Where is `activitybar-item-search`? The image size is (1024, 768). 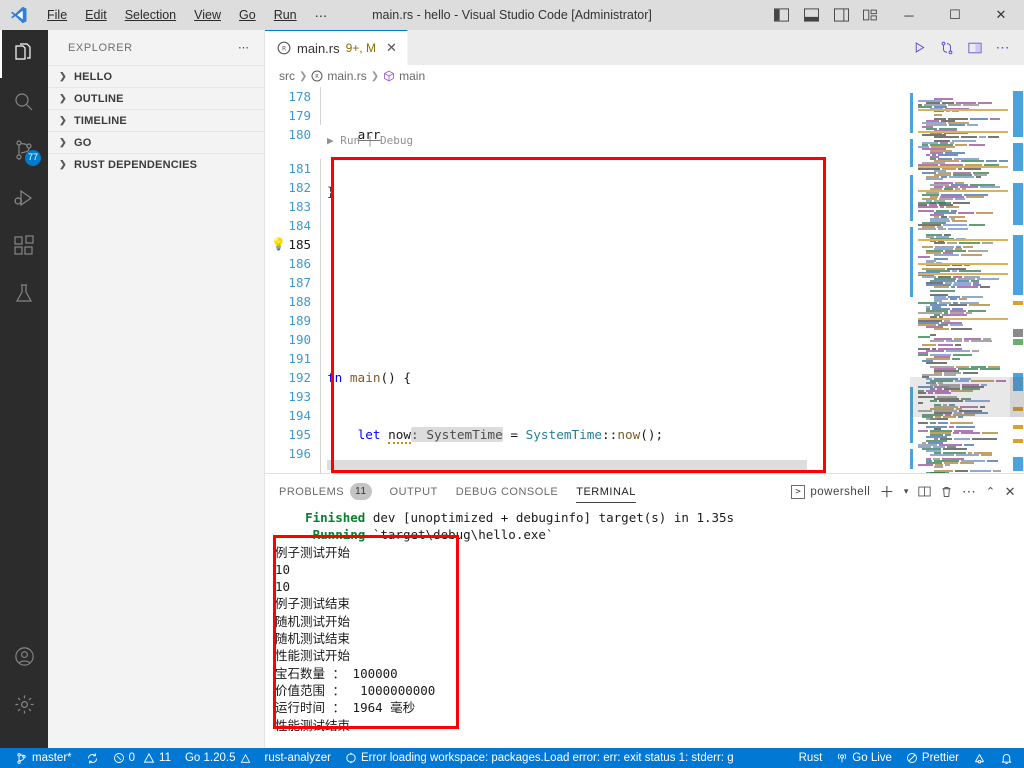
activitybar-item-search is located at coordinates (24, 102).